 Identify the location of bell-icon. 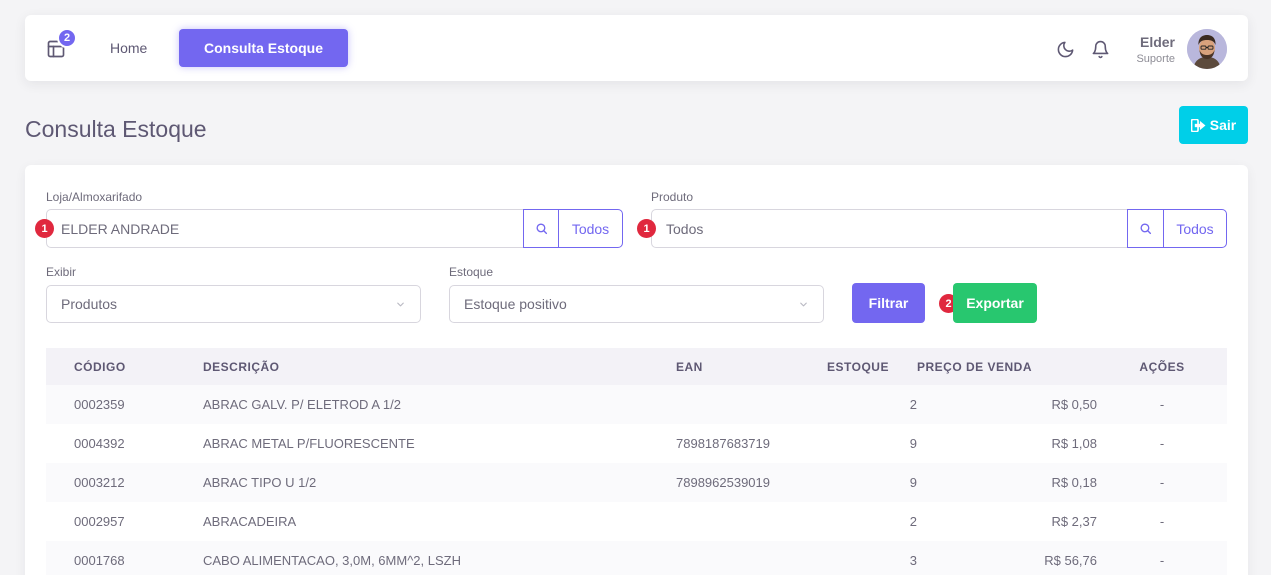
(1100, 49).